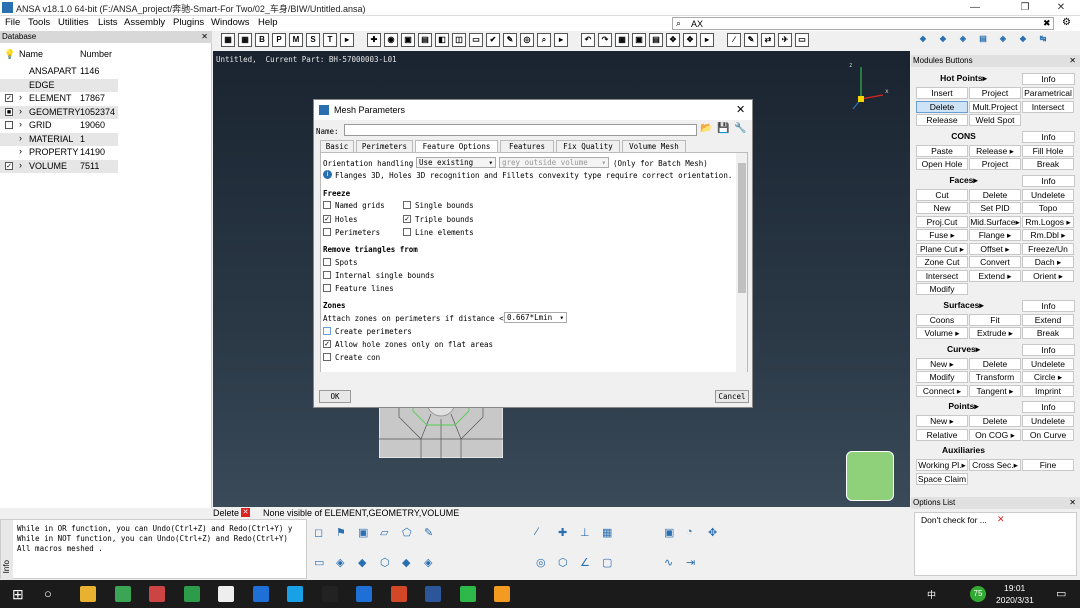 This screenshot has width=1080, height=608. Describe the element at coordinates (520, 130) in the screenshot. I see `name-input` at that location.